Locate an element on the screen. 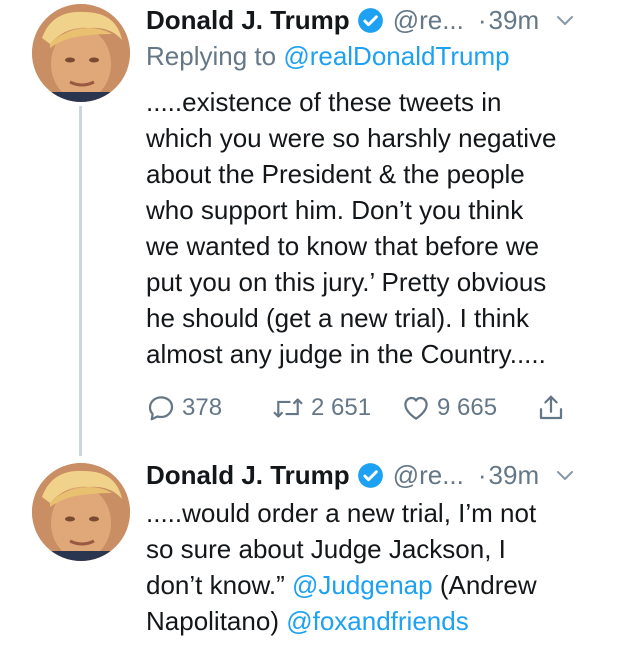 Image resolution: width=640 pixels, height=657 pixels. reply-count: 378 is located at coordinates (202, 407).